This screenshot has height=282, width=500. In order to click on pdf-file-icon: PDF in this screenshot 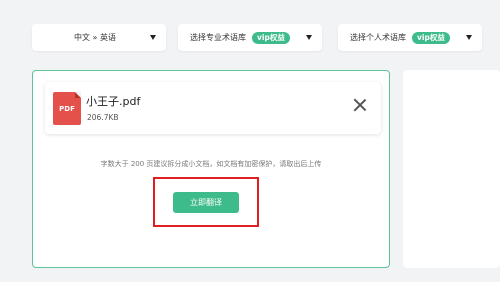, I will do `click(67, 108)`.